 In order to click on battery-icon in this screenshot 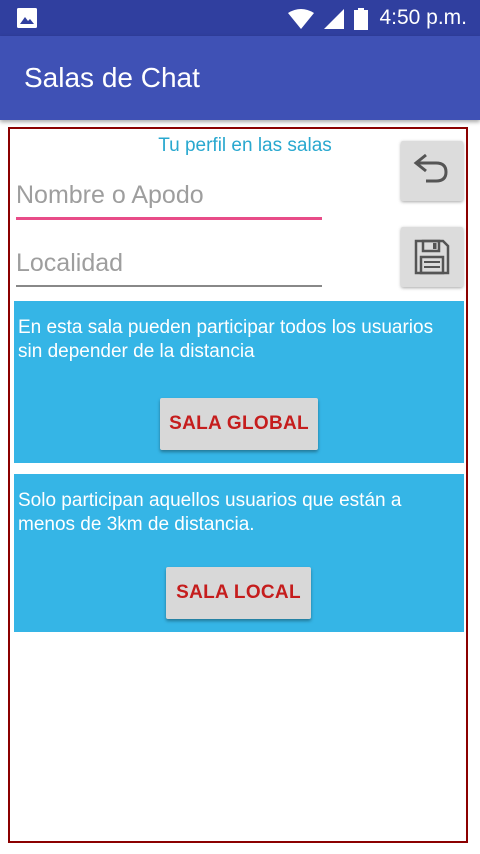, I will do `click(361, 21)`.